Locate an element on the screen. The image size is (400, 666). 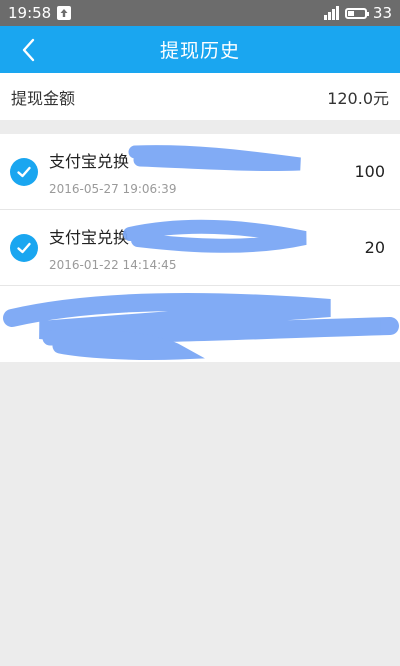
back-button is located at coordinates (28, 49).